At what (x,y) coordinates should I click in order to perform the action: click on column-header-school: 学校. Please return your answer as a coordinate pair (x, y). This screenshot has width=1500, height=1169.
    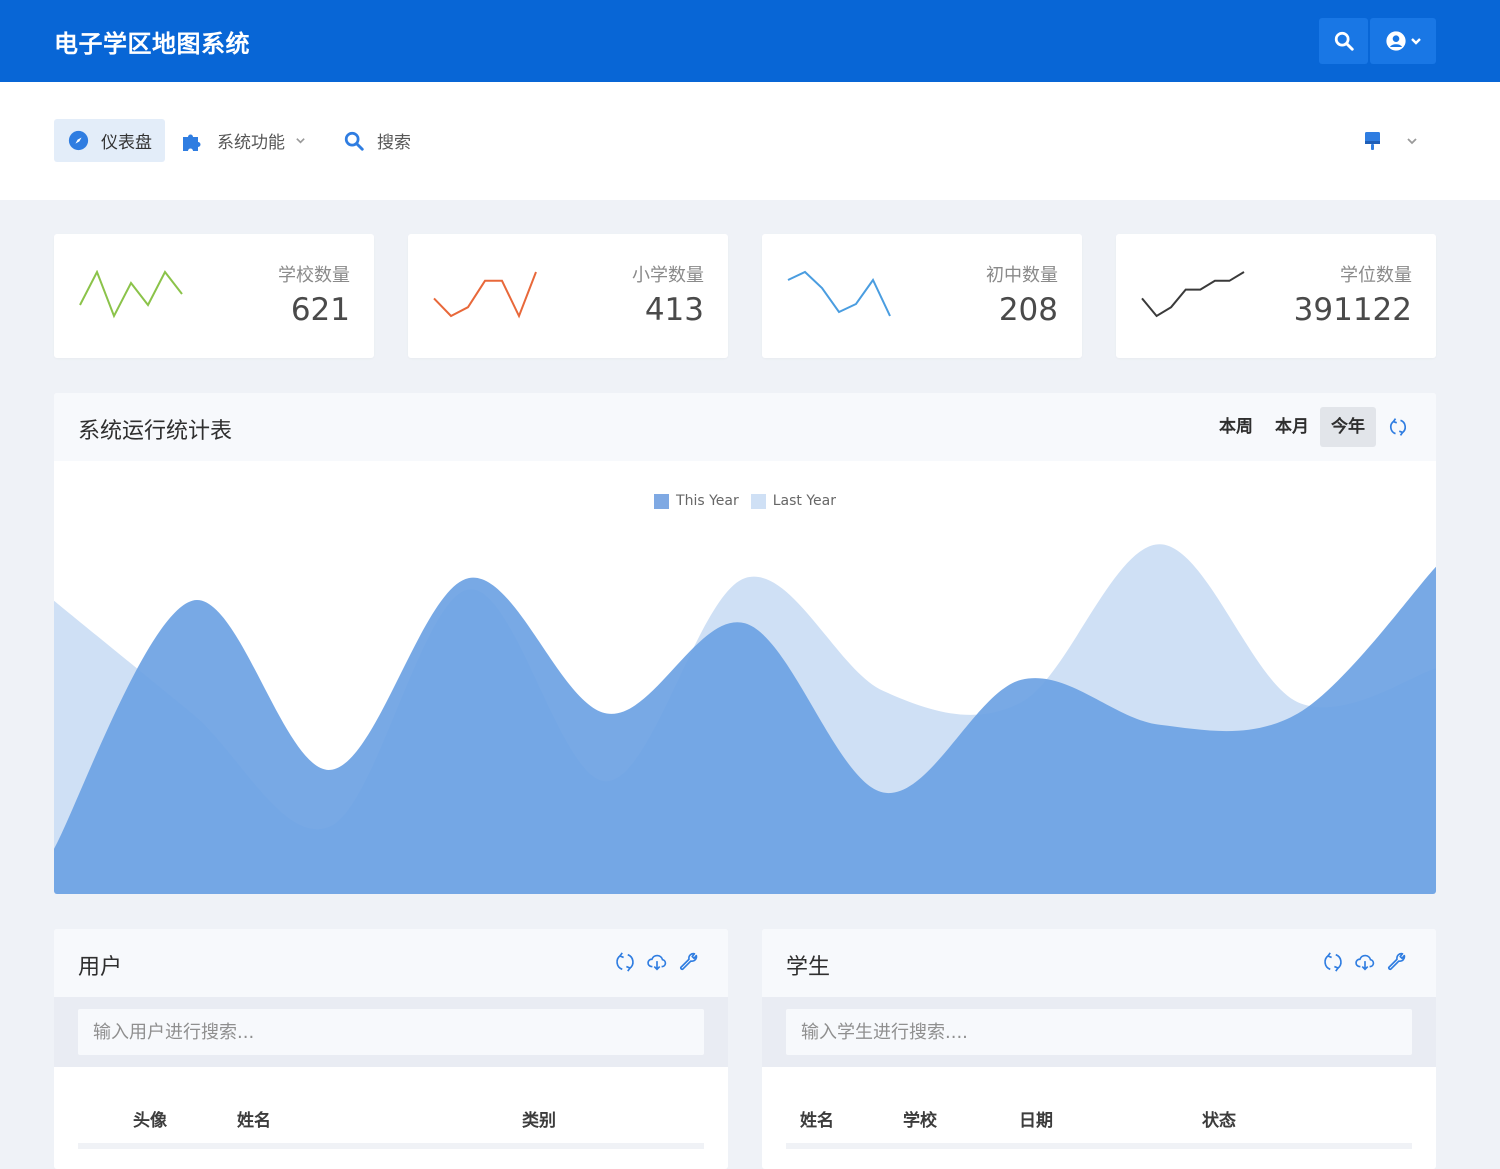
    Looking at the image, I should click on (920, 1118).